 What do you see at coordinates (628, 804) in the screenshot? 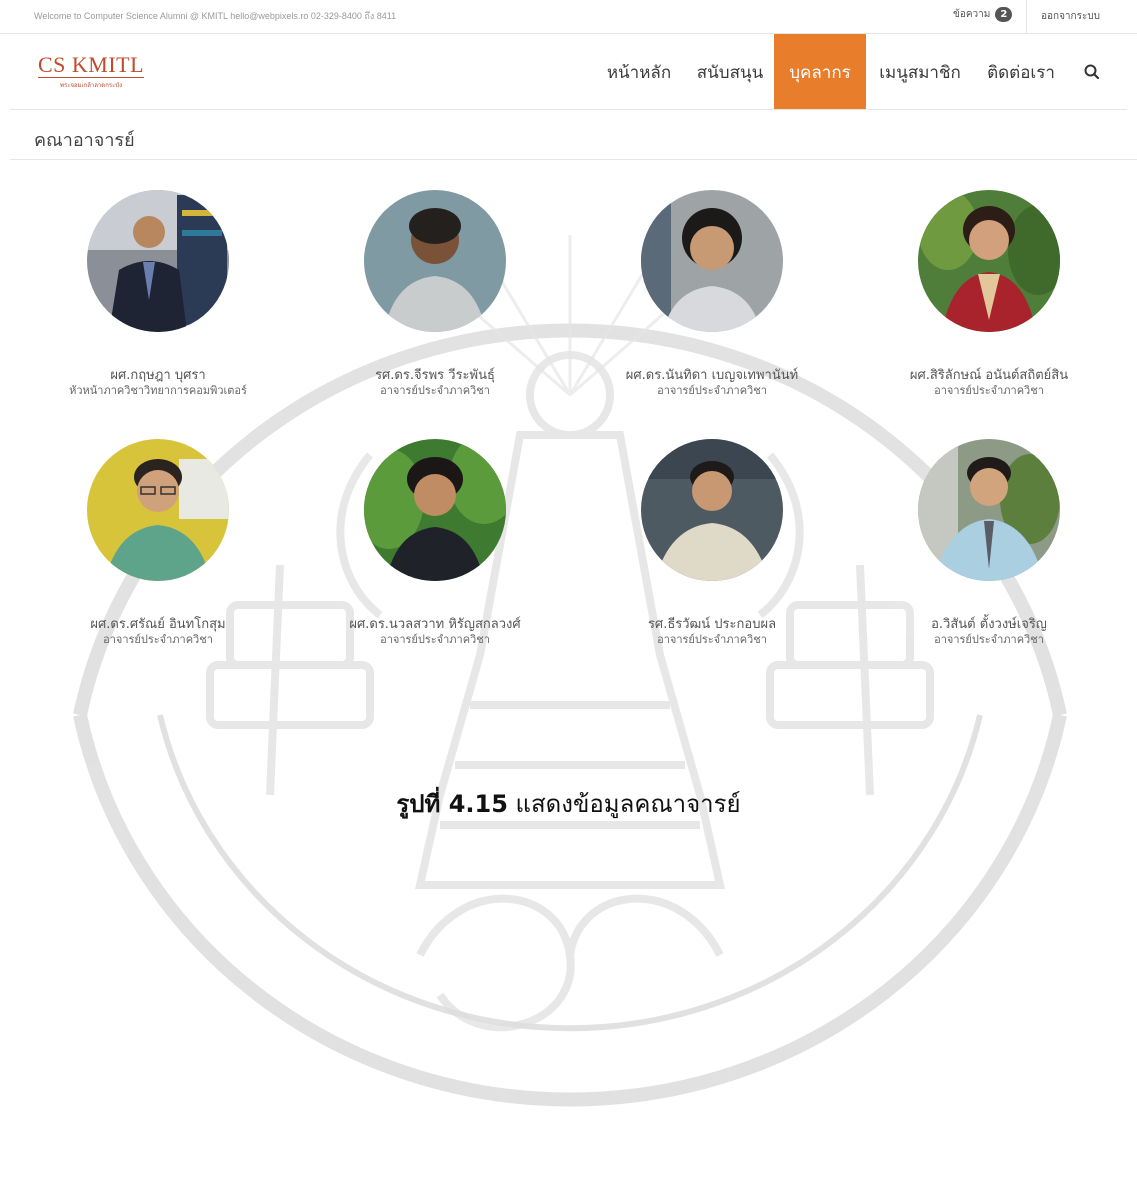
I see `figure-text: แสดงข้อมูลคณาจารย์` at bounding box center [628, 804].